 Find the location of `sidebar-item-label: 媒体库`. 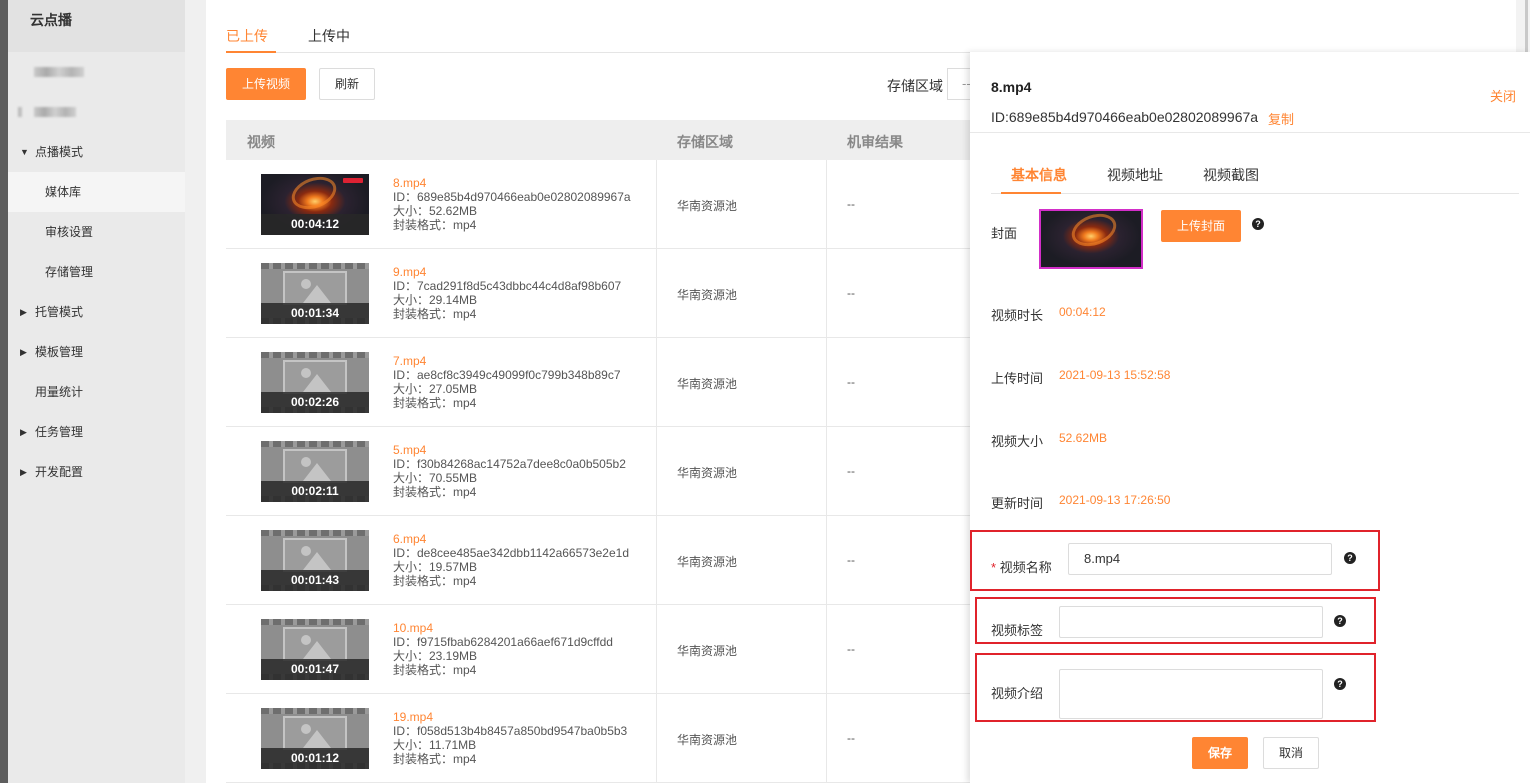

sidebar-item-label: 媒体库 is located at coordinates (63, 192).